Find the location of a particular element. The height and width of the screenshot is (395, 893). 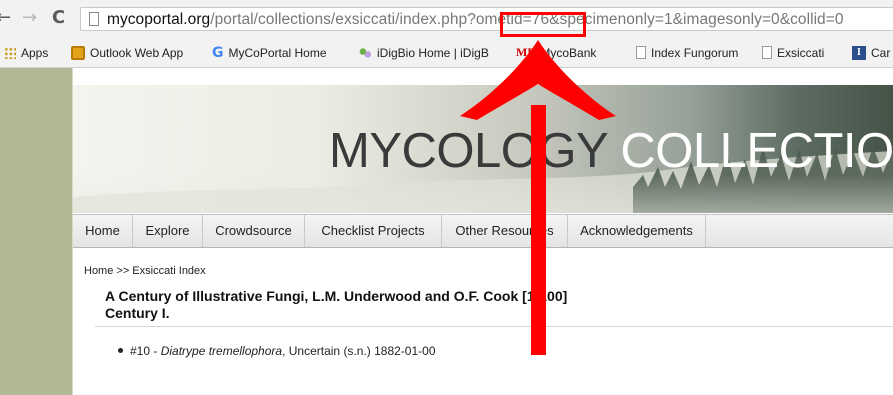

divider is located at coordinates (494, 326).